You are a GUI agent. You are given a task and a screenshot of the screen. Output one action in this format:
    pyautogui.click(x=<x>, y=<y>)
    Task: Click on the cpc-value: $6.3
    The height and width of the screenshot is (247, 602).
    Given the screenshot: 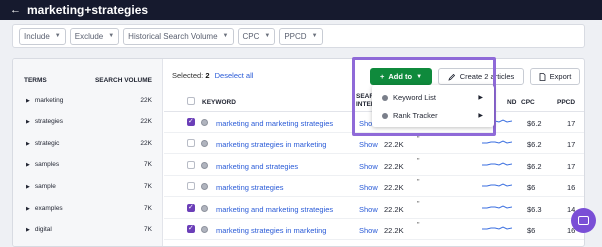 What is the action you would take?
    pyautogui.click(x=534, y=209)
    